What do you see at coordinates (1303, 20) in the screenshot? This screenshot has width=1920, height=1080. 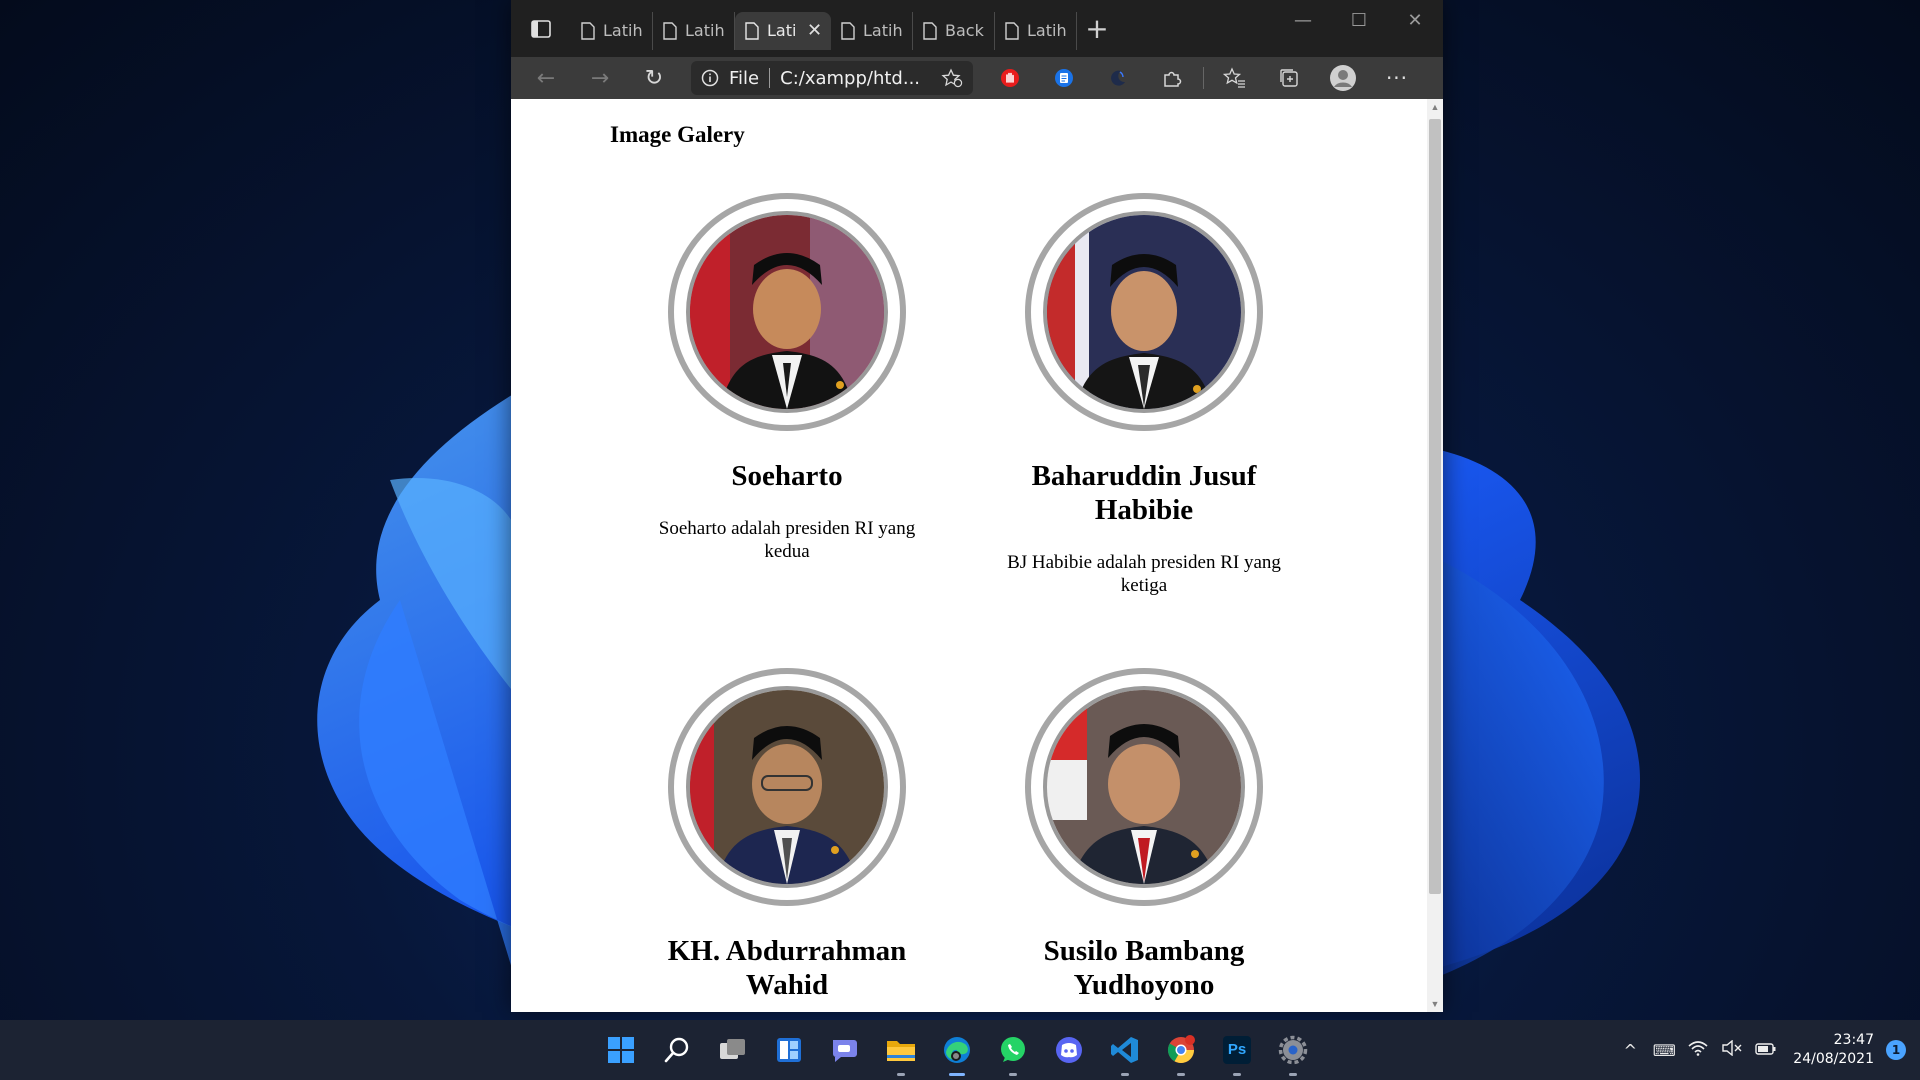 I see `minimize-button: —` at bounding box center [1303, 20].